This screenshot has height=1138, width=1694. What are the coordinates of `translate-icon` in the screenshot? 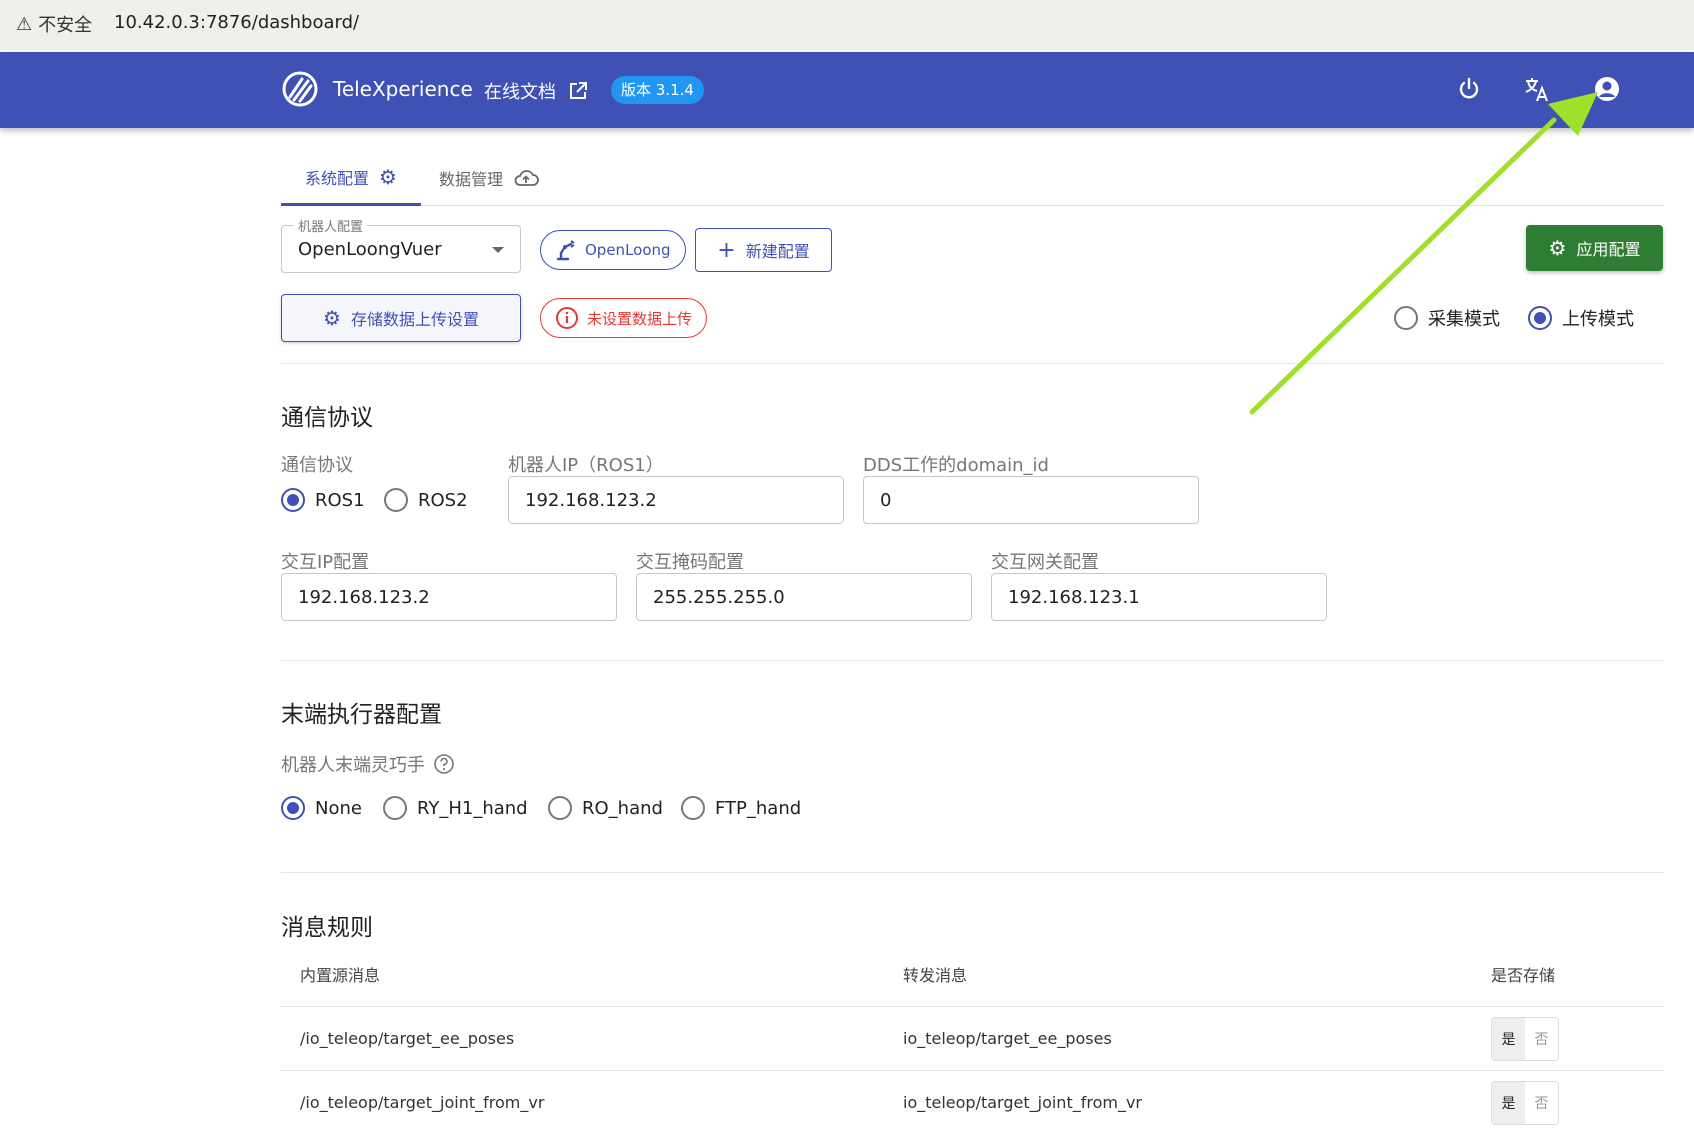 It's located at (1536, 90).